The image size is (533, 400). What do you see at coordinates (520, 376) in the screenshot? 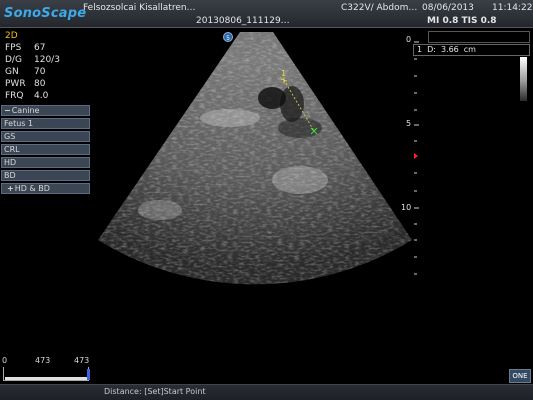
I see `one-button: ONE` at bounding box center [520, 376].